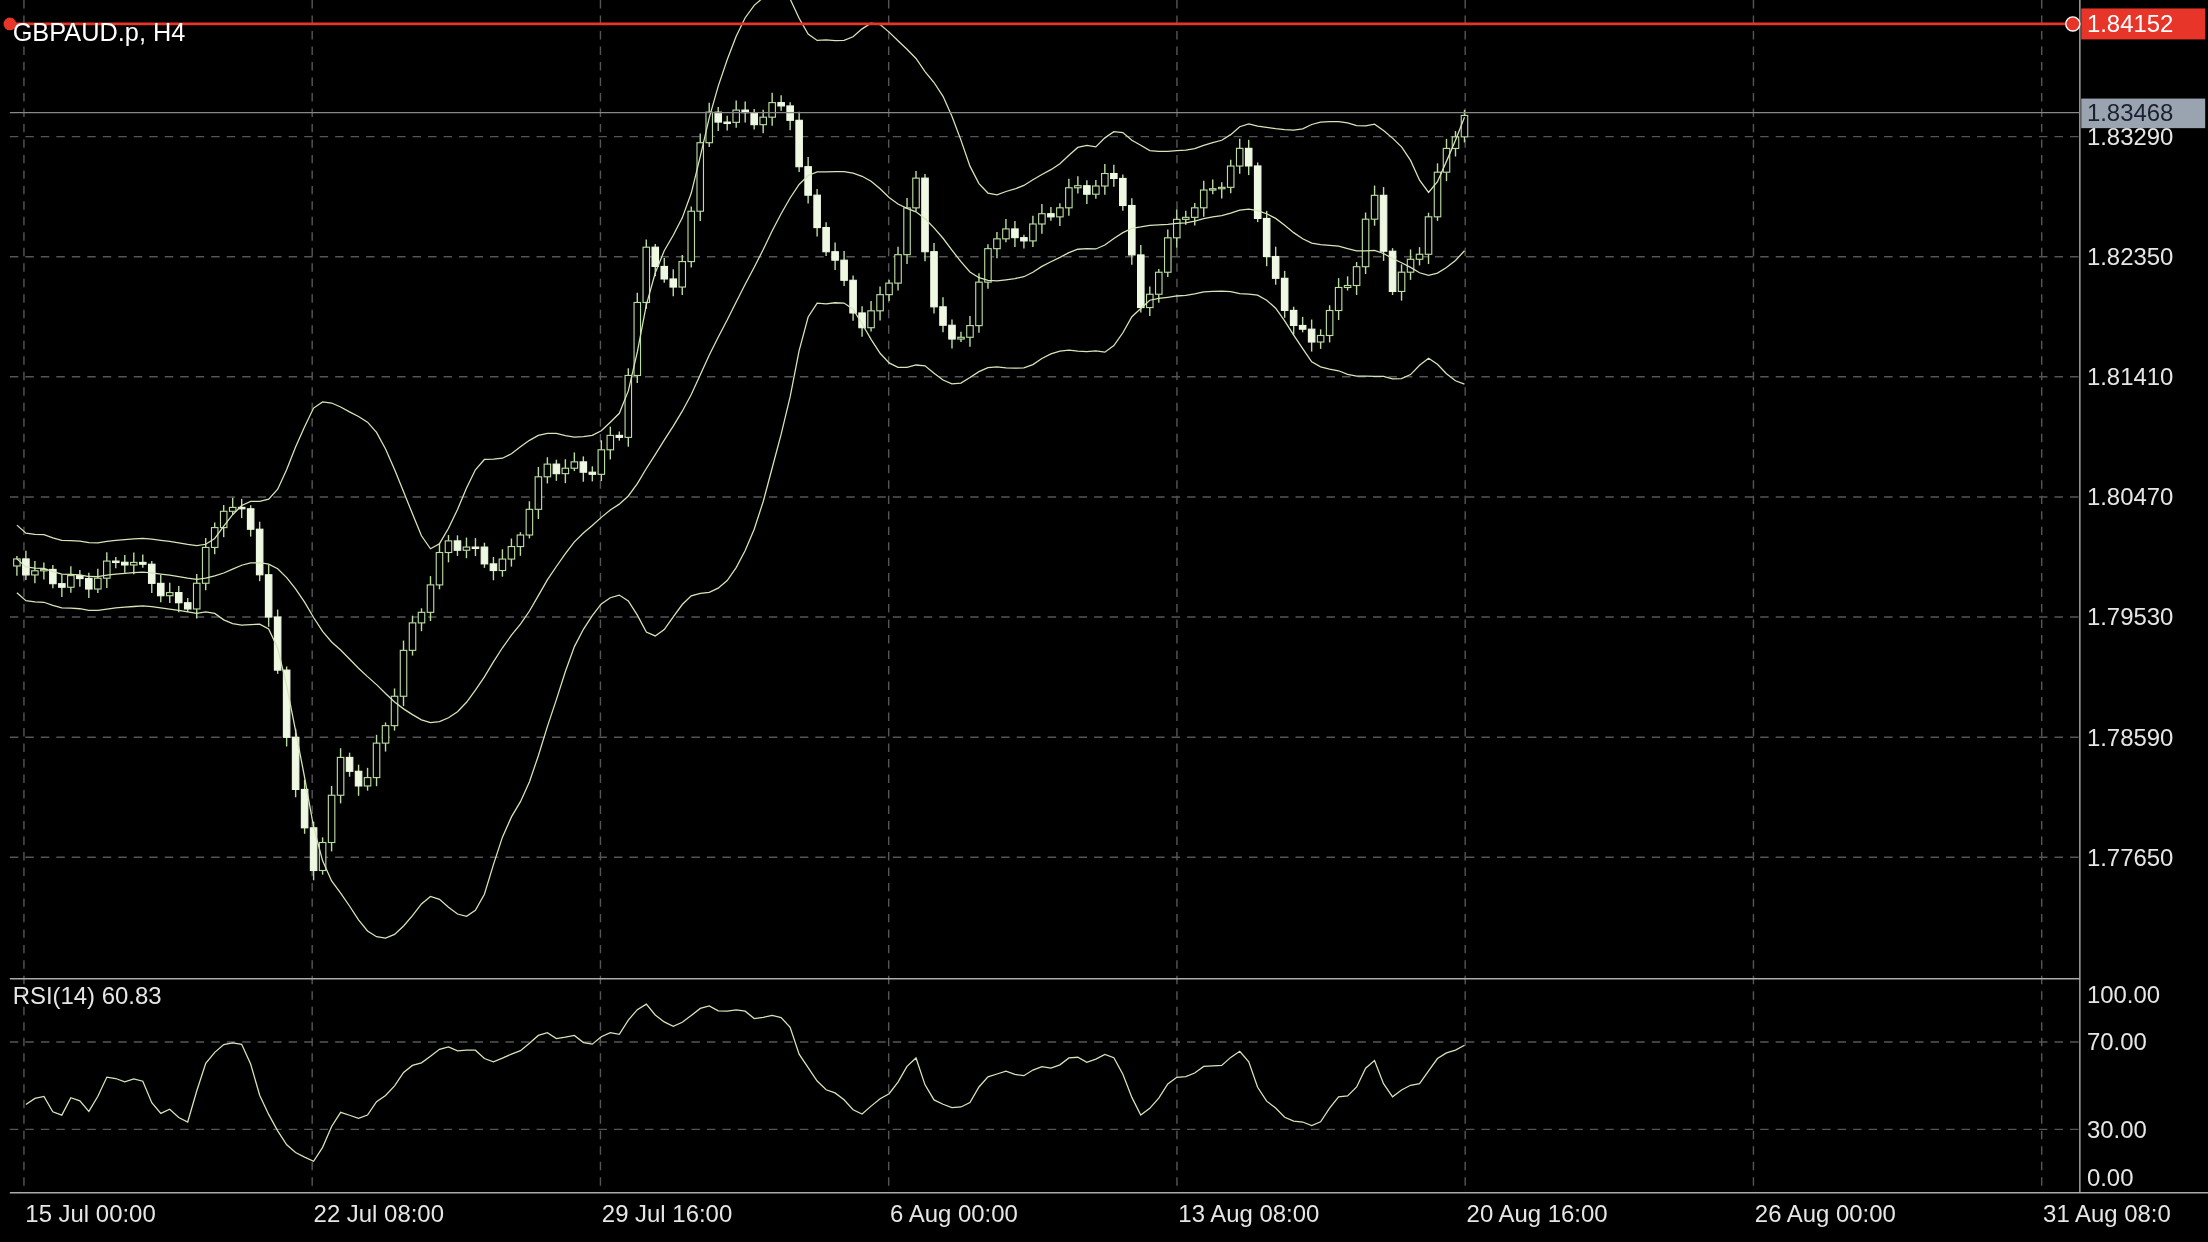 This screenshot has width=2208, height=1242. I want to click on time-axis-label: 29 Jul 16:00, so click(667, 1214).